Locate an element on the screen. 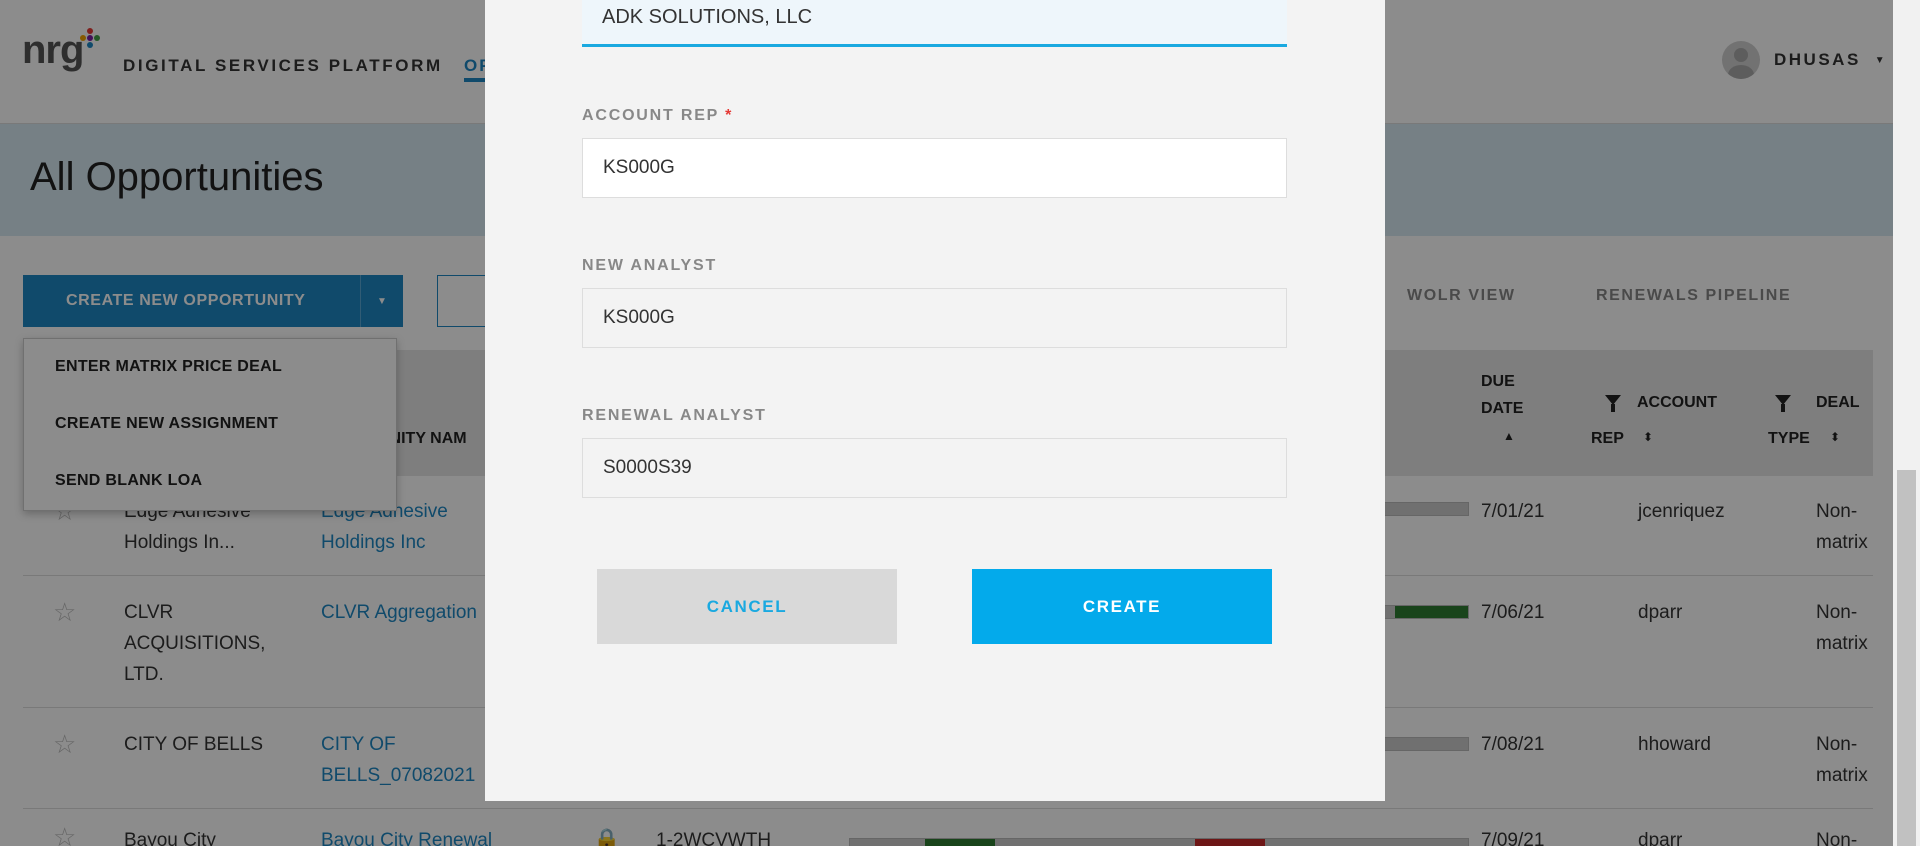 The image size is (1920, 846). renewal-analyst-label: RENEWAL ANALYST is located at coordinates (674, 415).